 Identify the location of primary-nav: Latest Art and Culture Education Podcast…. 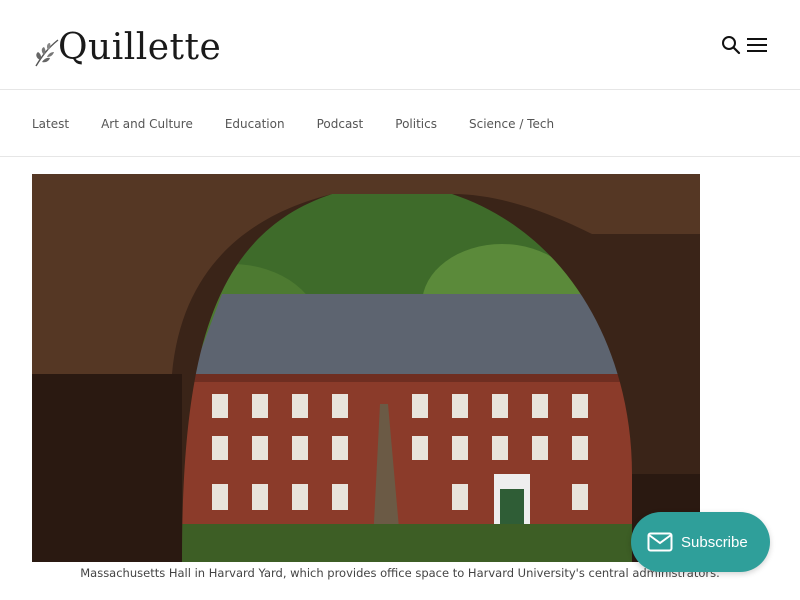
(400, 124).